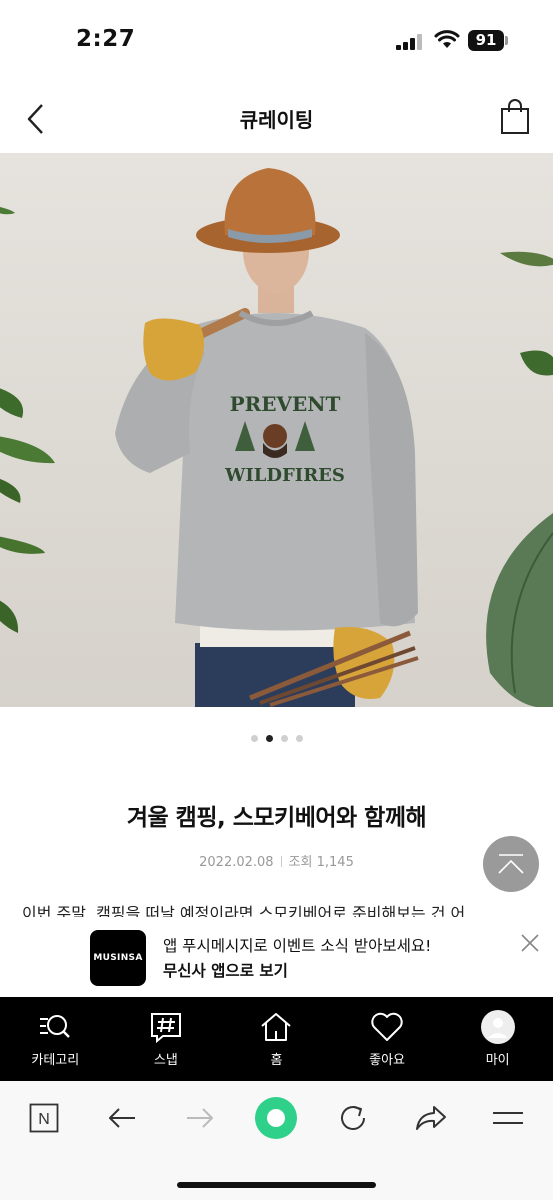  What do you see at coordinates (530, 943) in the screenshot?
I see `close-icon` at bounding box center [530, 943].